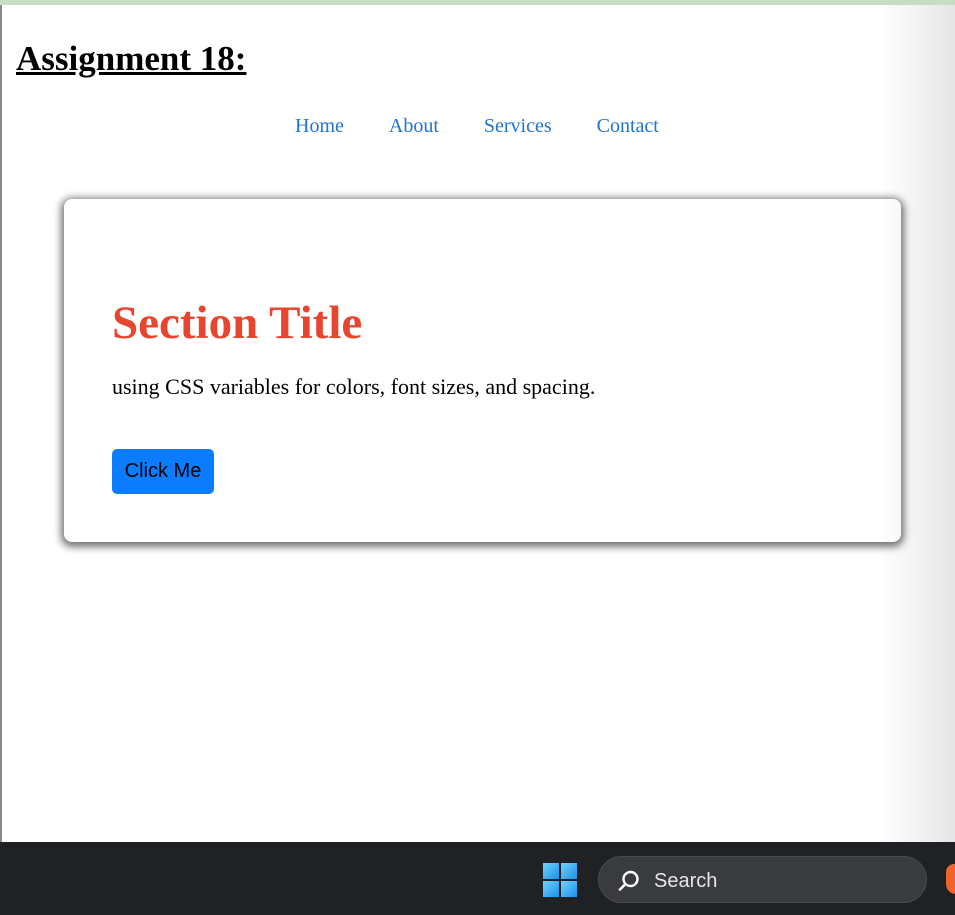  I want to click on windows-start-icon, so click(560, 880).